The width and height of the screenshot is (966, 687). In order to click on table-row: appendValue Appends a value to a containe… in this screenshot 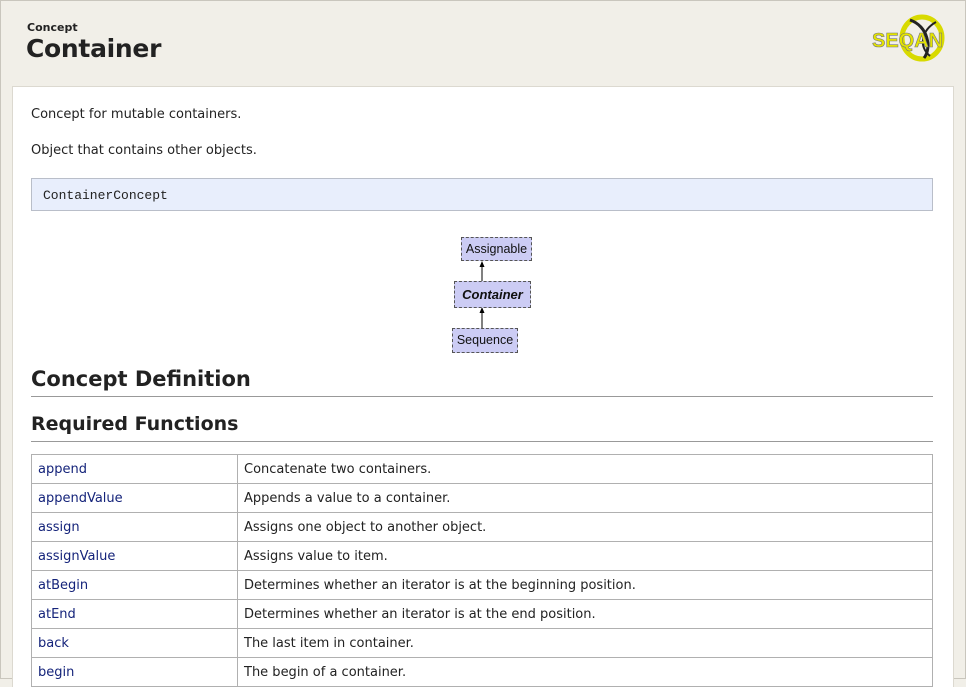, I will do `click(482, 498)`.